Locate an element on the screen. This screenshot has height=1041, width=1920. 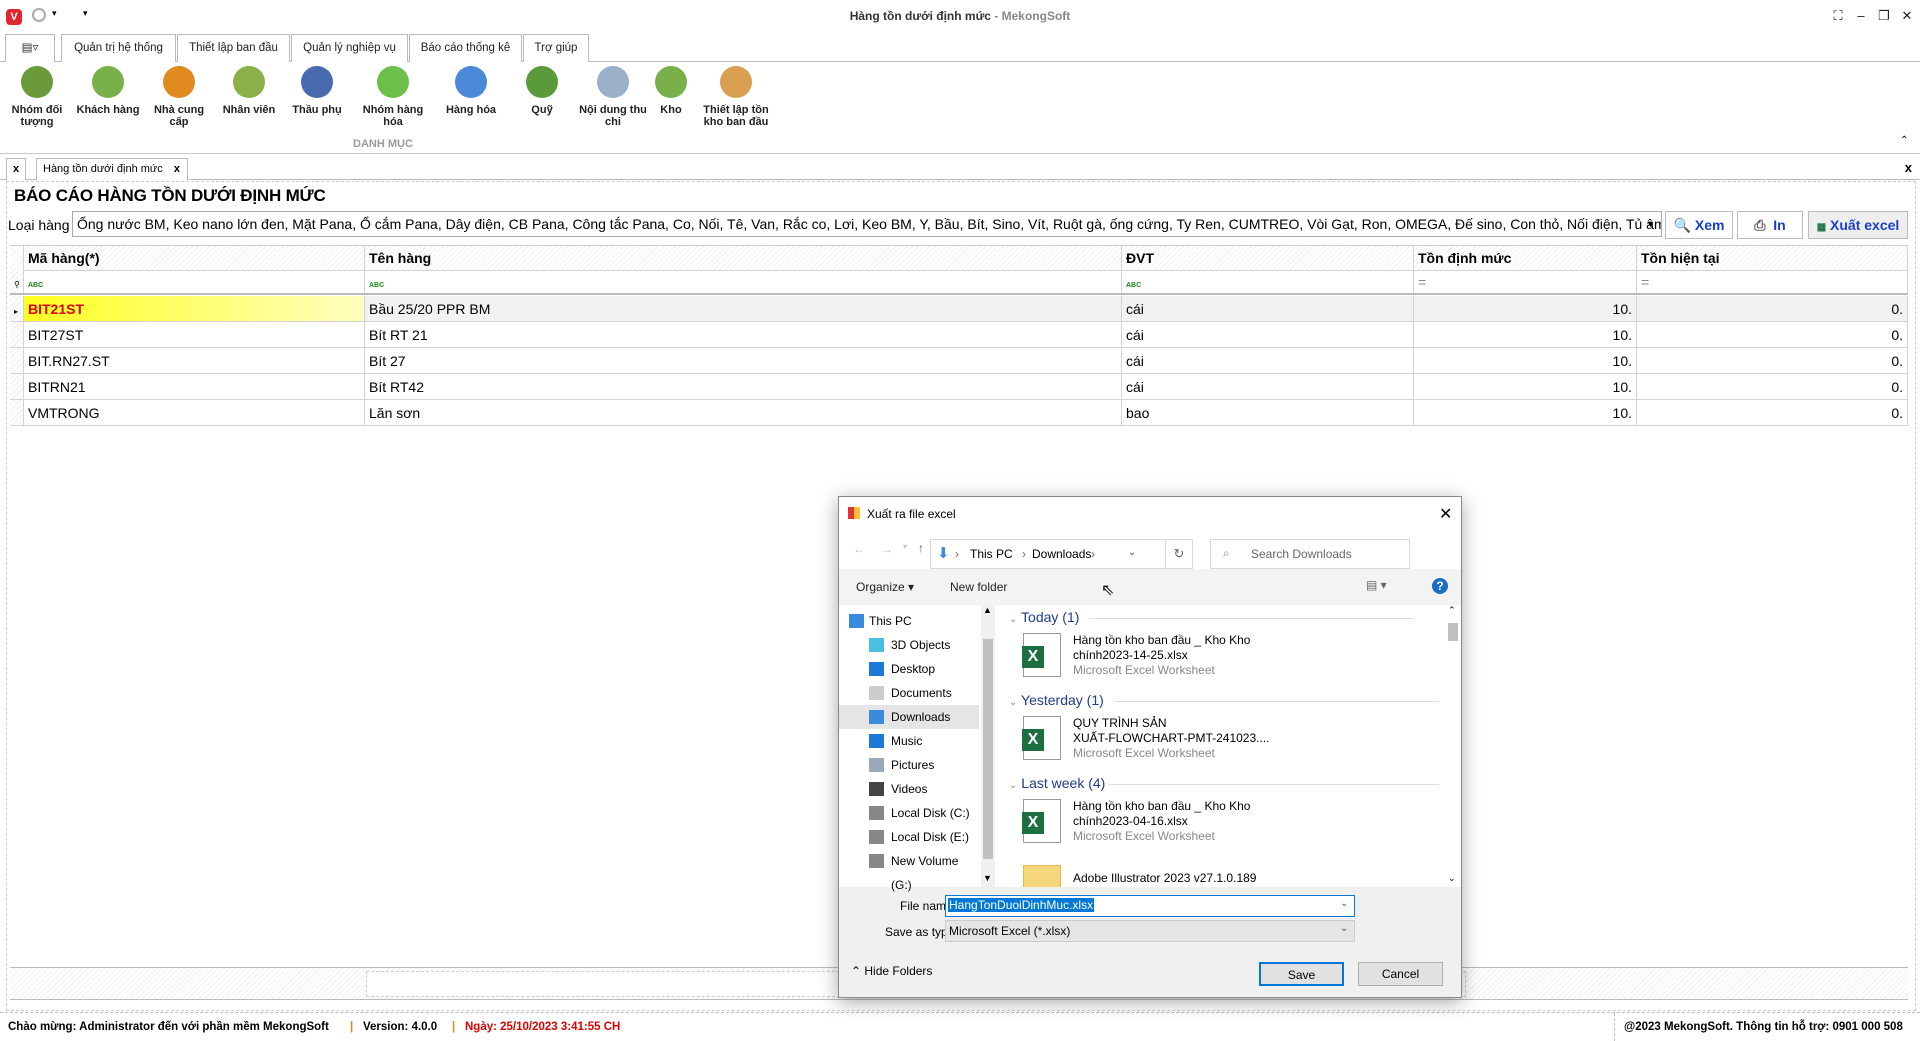
table-row: ▸ BIT21ST Bầu 25/20 PPR BM cái 10. 0. is located at coordinates (959, 309).